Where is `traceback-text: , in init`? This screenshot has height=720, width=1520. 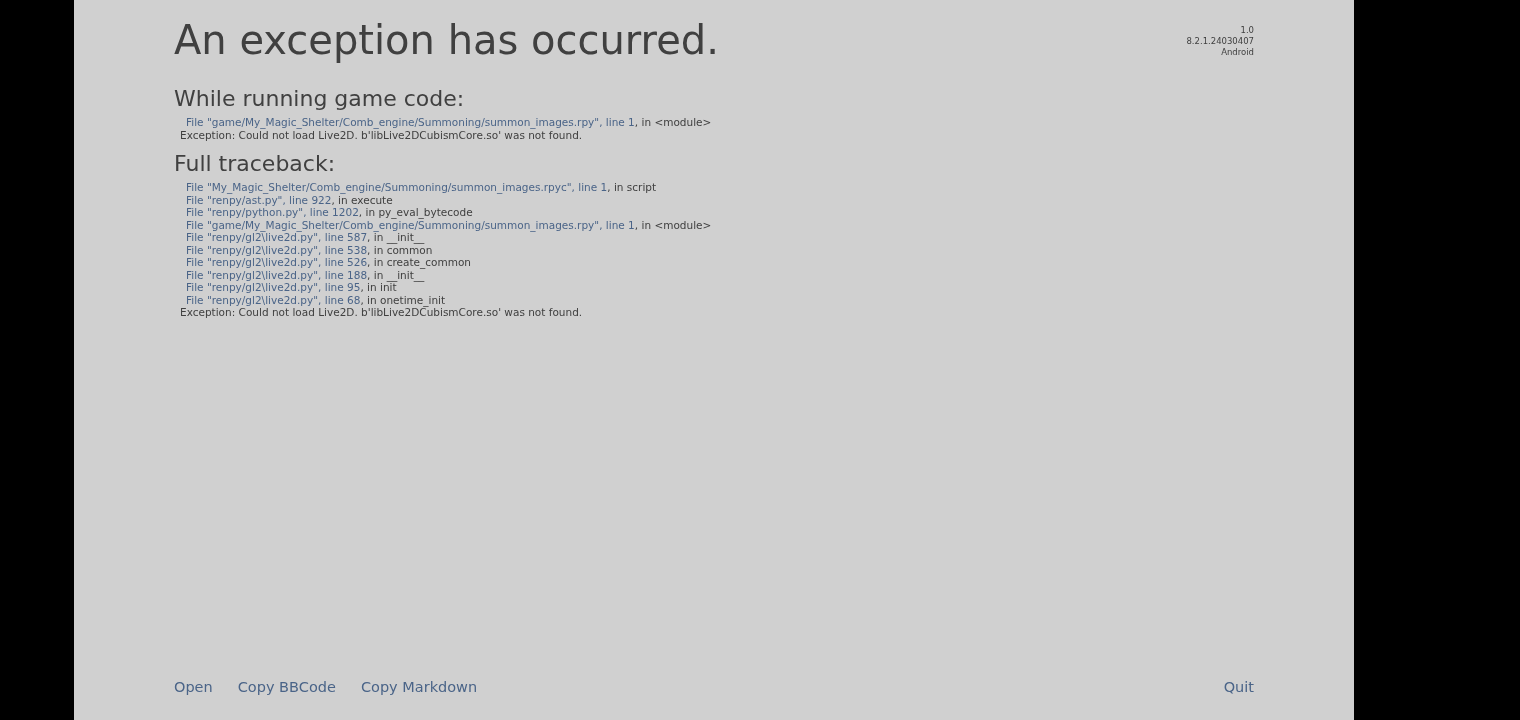
traceback-text: , in init is located at coordinates (378, 287).